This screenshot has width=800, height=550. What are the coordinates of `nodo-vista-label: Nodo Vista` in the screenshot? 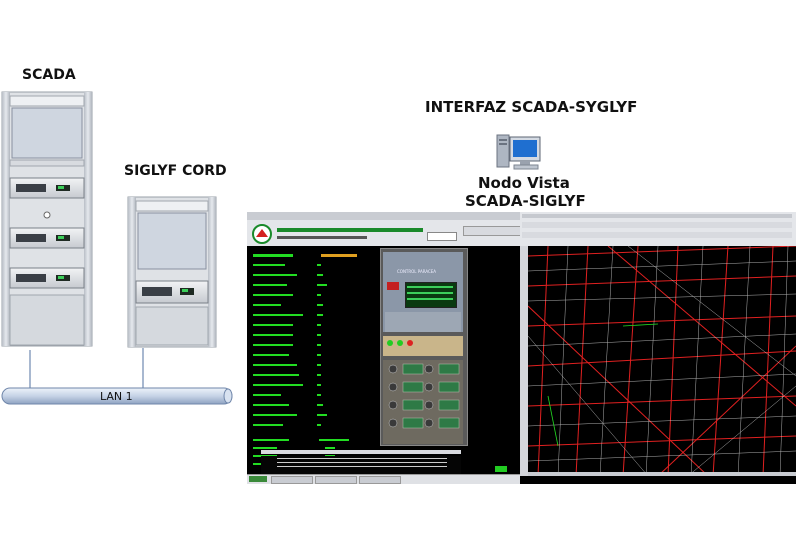 It's located at (524, 183).